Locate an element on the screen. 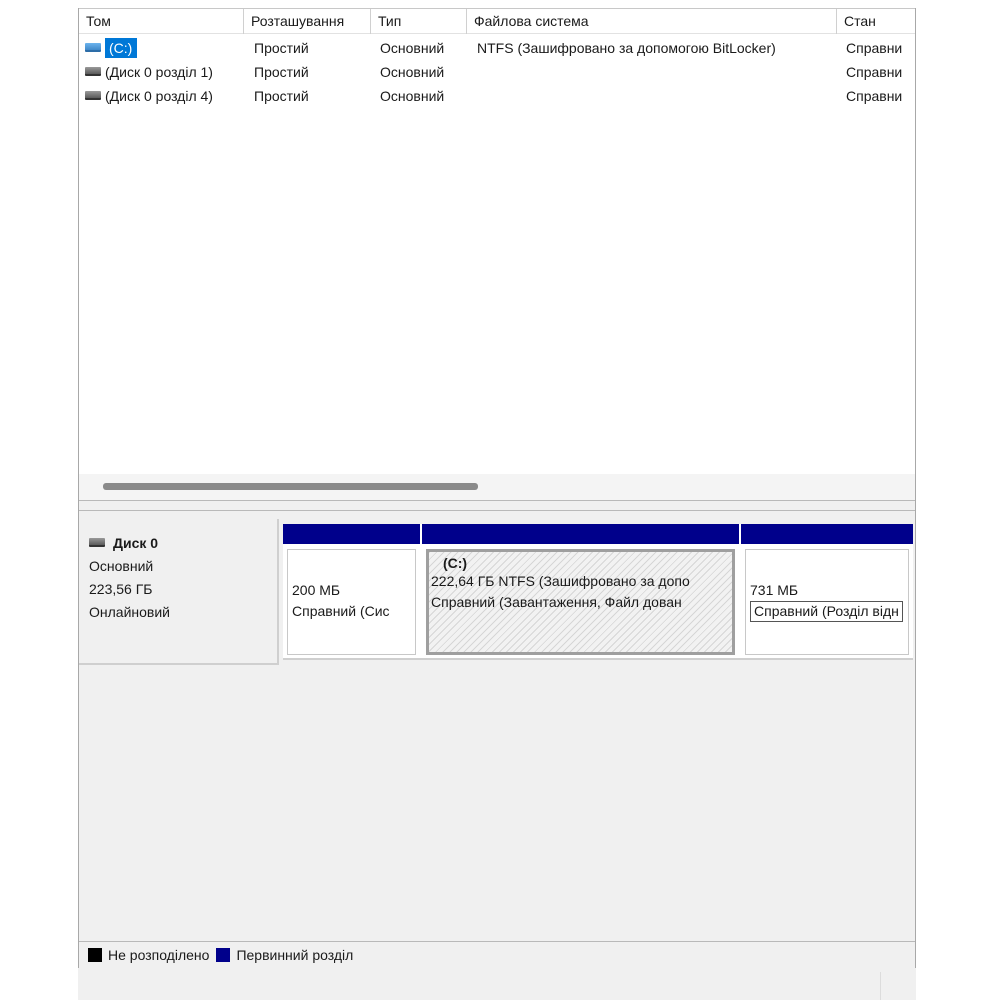 The height and width of the screenshot is (1000, 1000). status-bar is located at coordinates (497, 984).